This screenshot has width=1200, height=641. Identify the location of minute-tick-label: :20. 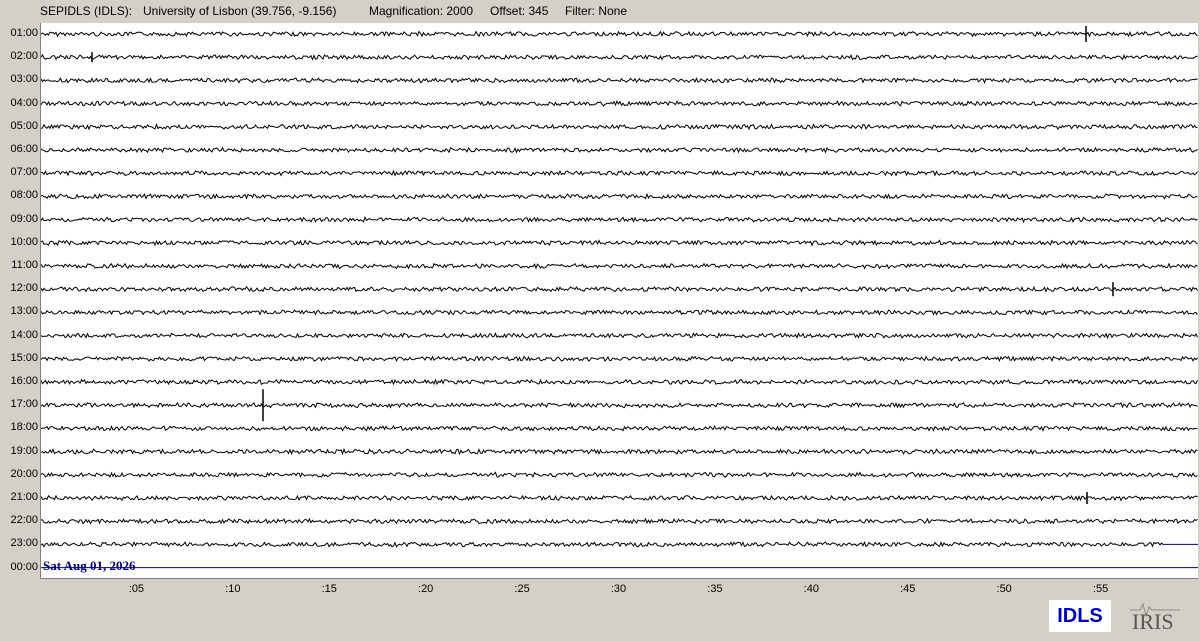
(426, 589).